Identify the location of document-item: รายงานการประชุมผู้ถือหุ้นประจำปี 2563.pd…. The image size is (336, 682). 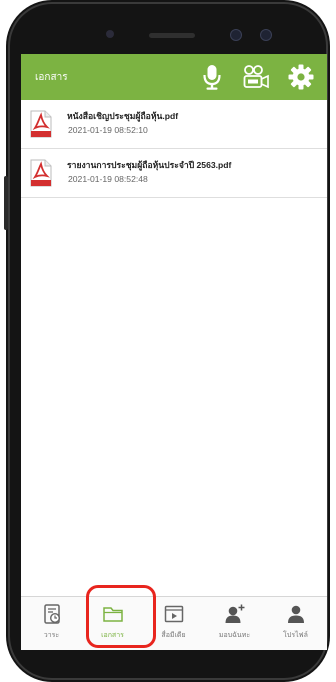
(174, 173).